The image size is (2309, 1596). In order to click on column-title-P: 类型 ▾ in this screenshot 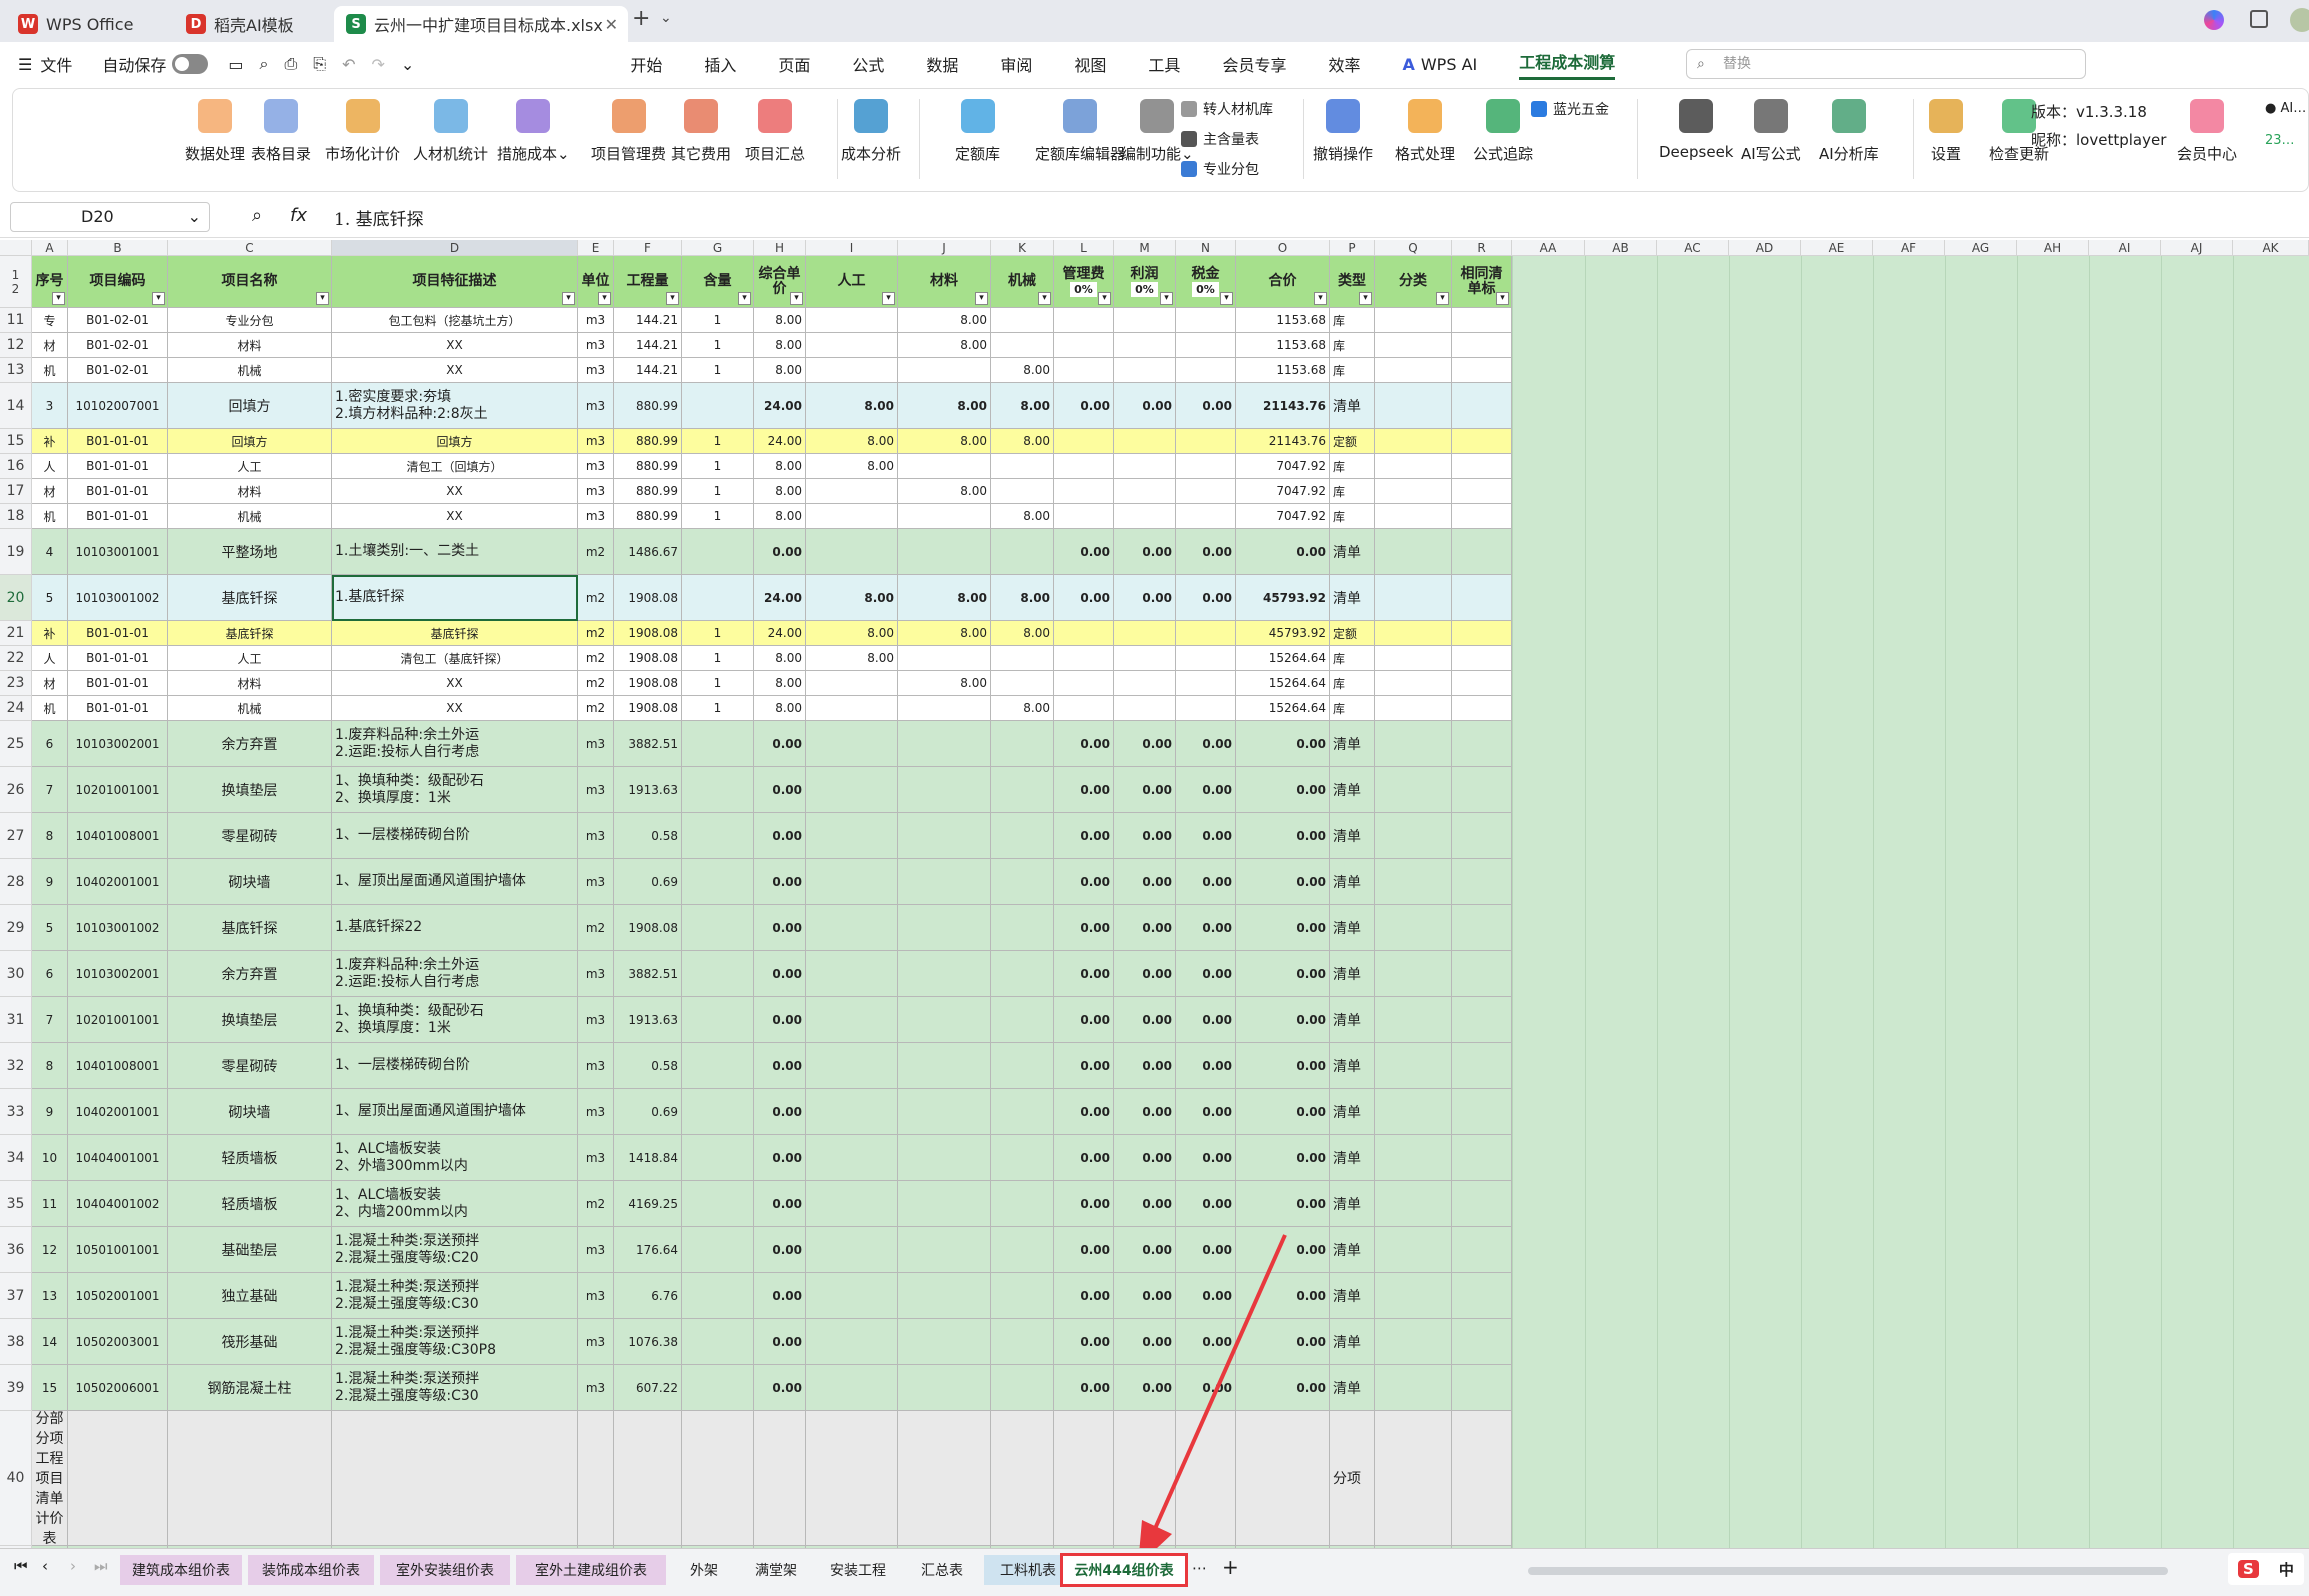, I will do `click(1352, 282)`.